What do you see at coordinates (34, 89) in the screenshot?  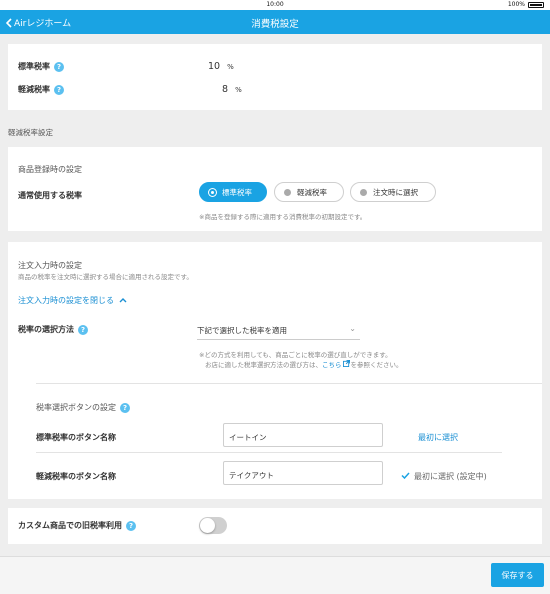 I see `reduced-rate-label: 軽減税率` at bounding box center [34, 89].